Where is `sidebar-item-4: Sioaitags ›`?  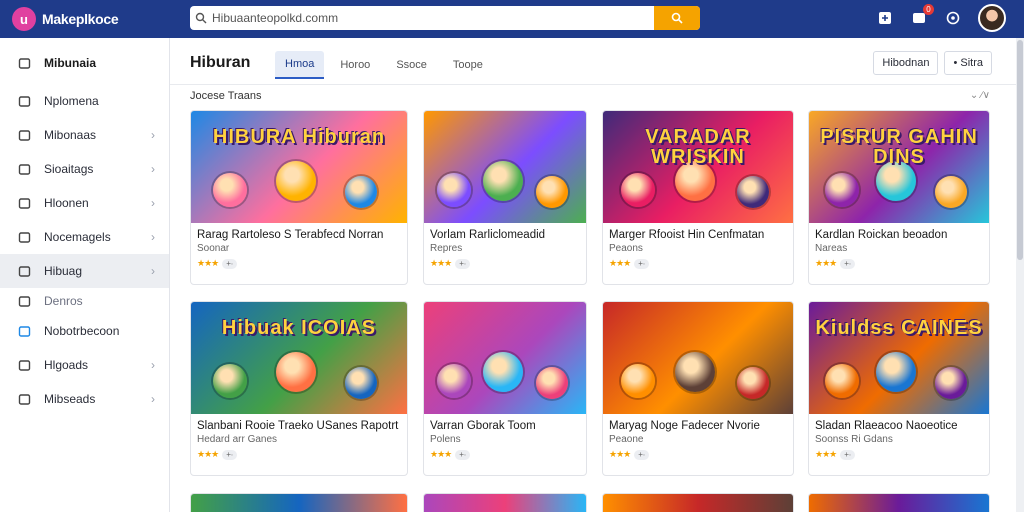
sidebar-item-4: Sioaitags › is located at coordinates (84, 169).